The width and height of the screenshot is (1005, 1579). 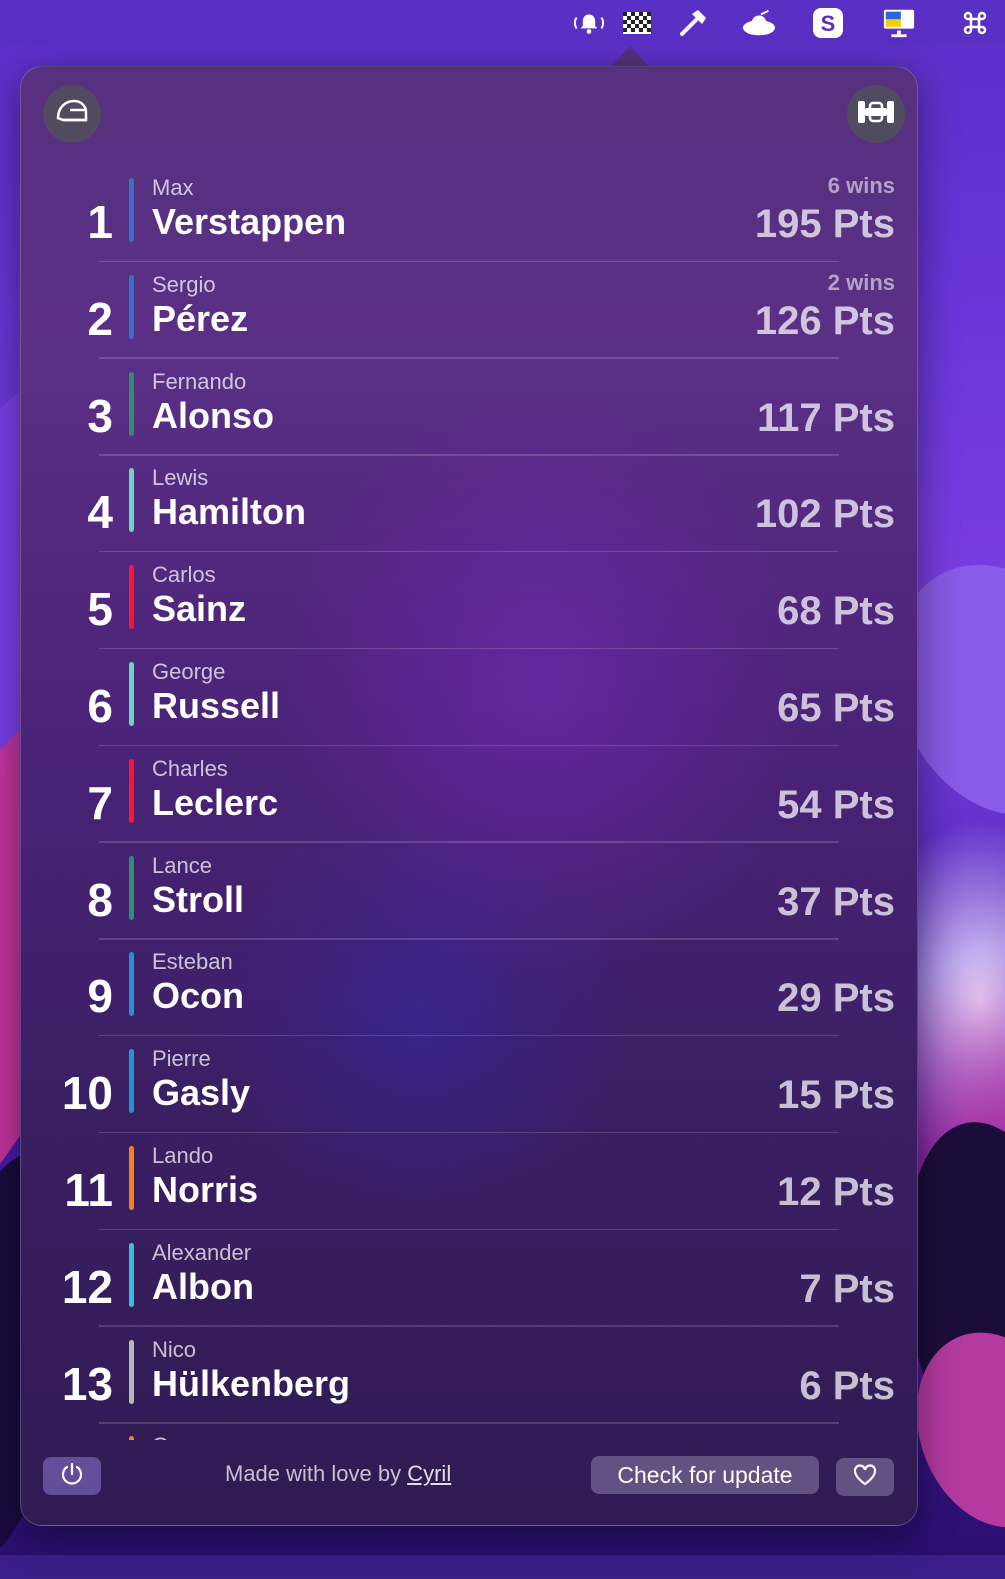 What do you see at coordinates (87, 1383) in the screenshot?
I see `driver-position: 13` at bounding box center [87, 1383].